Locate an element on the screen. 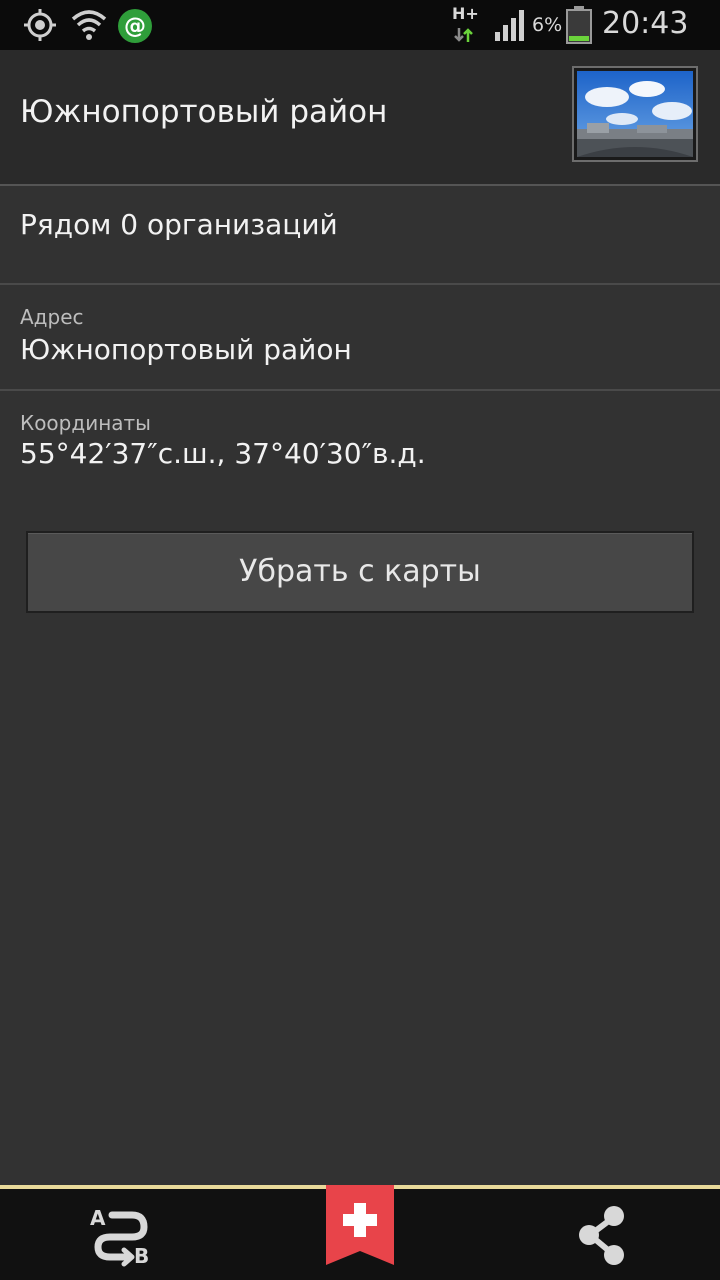 This screenshot has height=1280, width=720. coordinates-label: Координаты is located at coordinates (85, 423).